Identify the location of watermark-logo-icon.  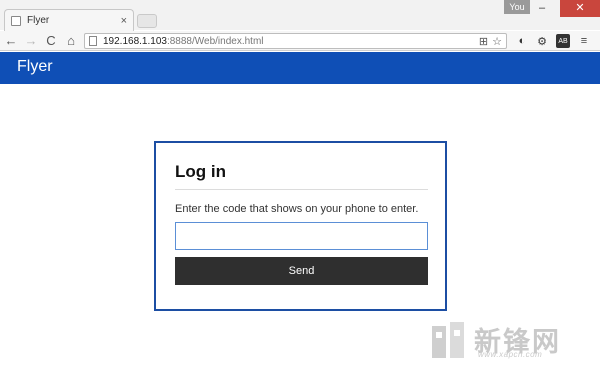
(448, 340).